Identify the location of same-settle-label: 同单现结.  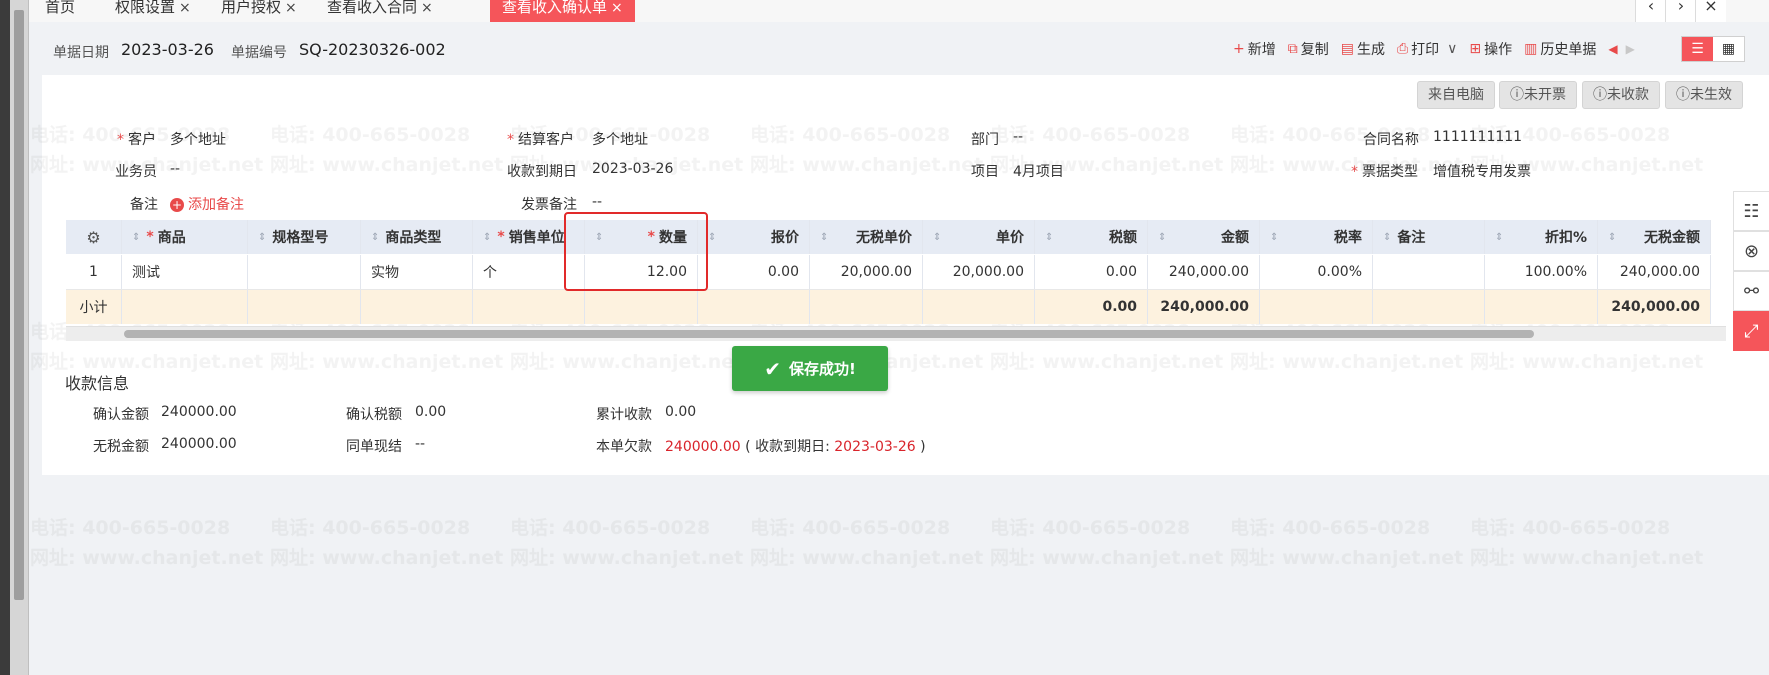
(374, 447).